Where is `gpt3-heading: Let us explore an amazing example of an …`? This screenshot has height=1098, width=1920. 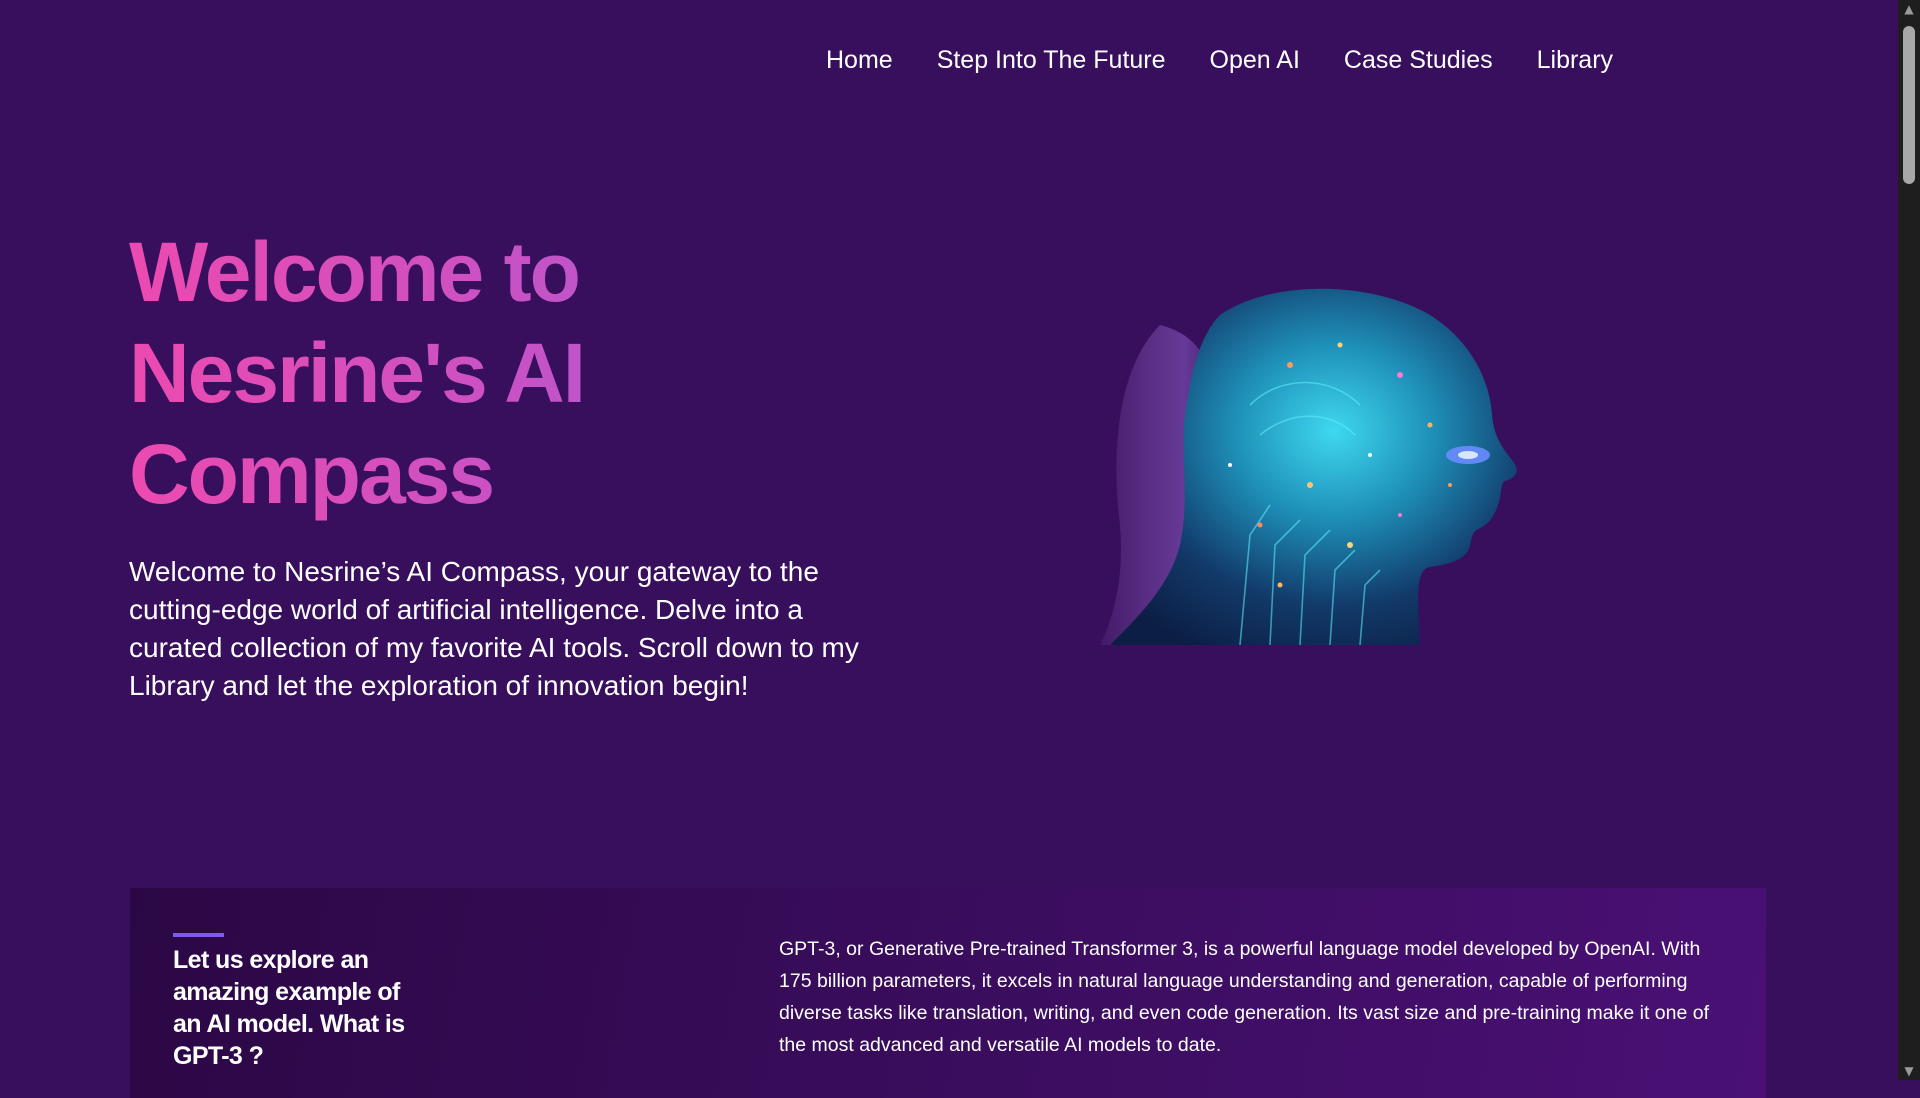 gpt3-heading: Let us explore an amazing example of an … is located at coordinates (289, 1008).